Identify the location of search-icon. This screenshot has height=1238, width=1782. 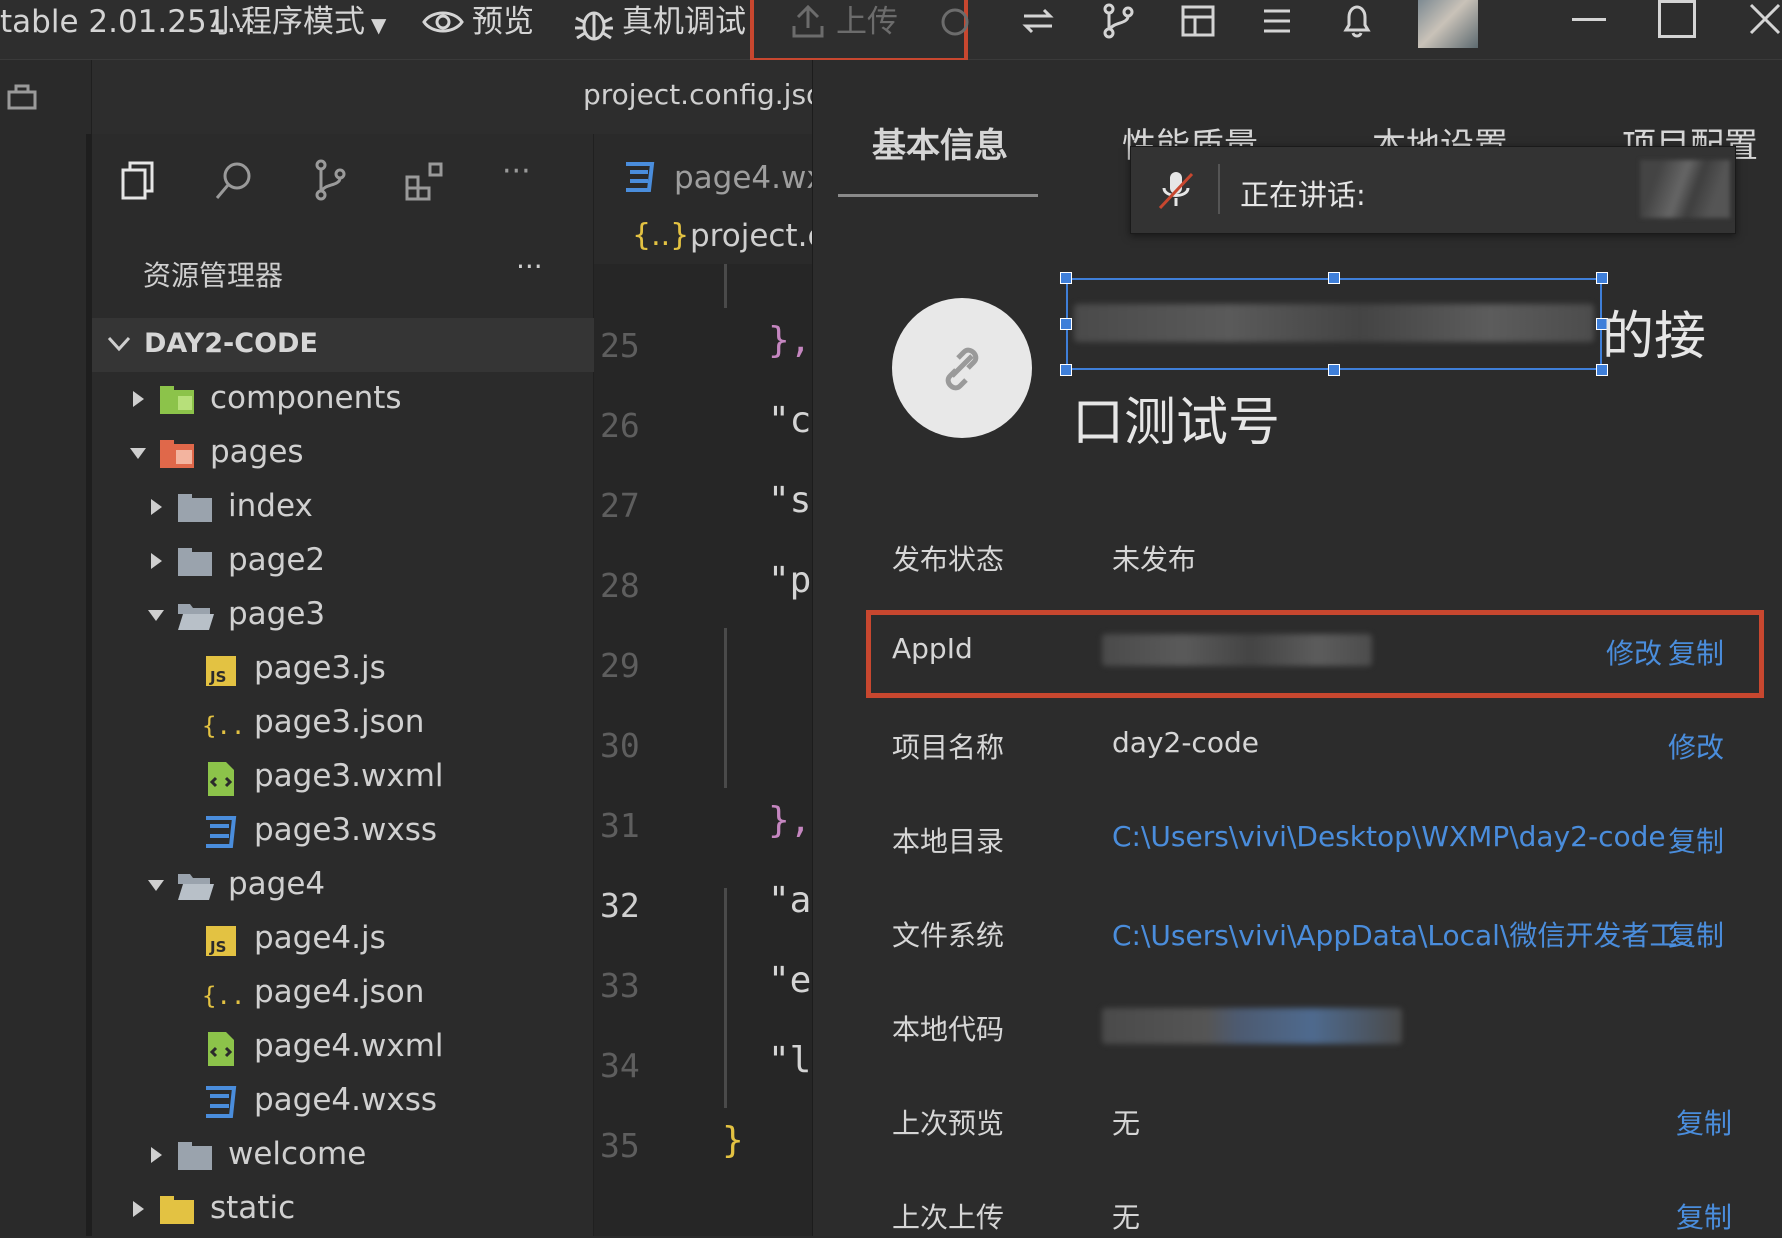
(234, 181).